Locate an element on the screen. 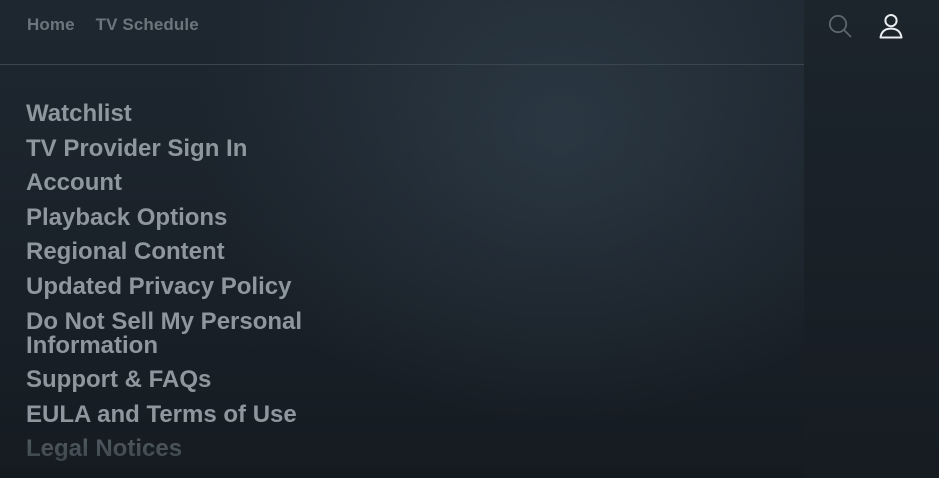  menu-item-support-faqs: Support & FAQs is located at coordinates (164, 380).